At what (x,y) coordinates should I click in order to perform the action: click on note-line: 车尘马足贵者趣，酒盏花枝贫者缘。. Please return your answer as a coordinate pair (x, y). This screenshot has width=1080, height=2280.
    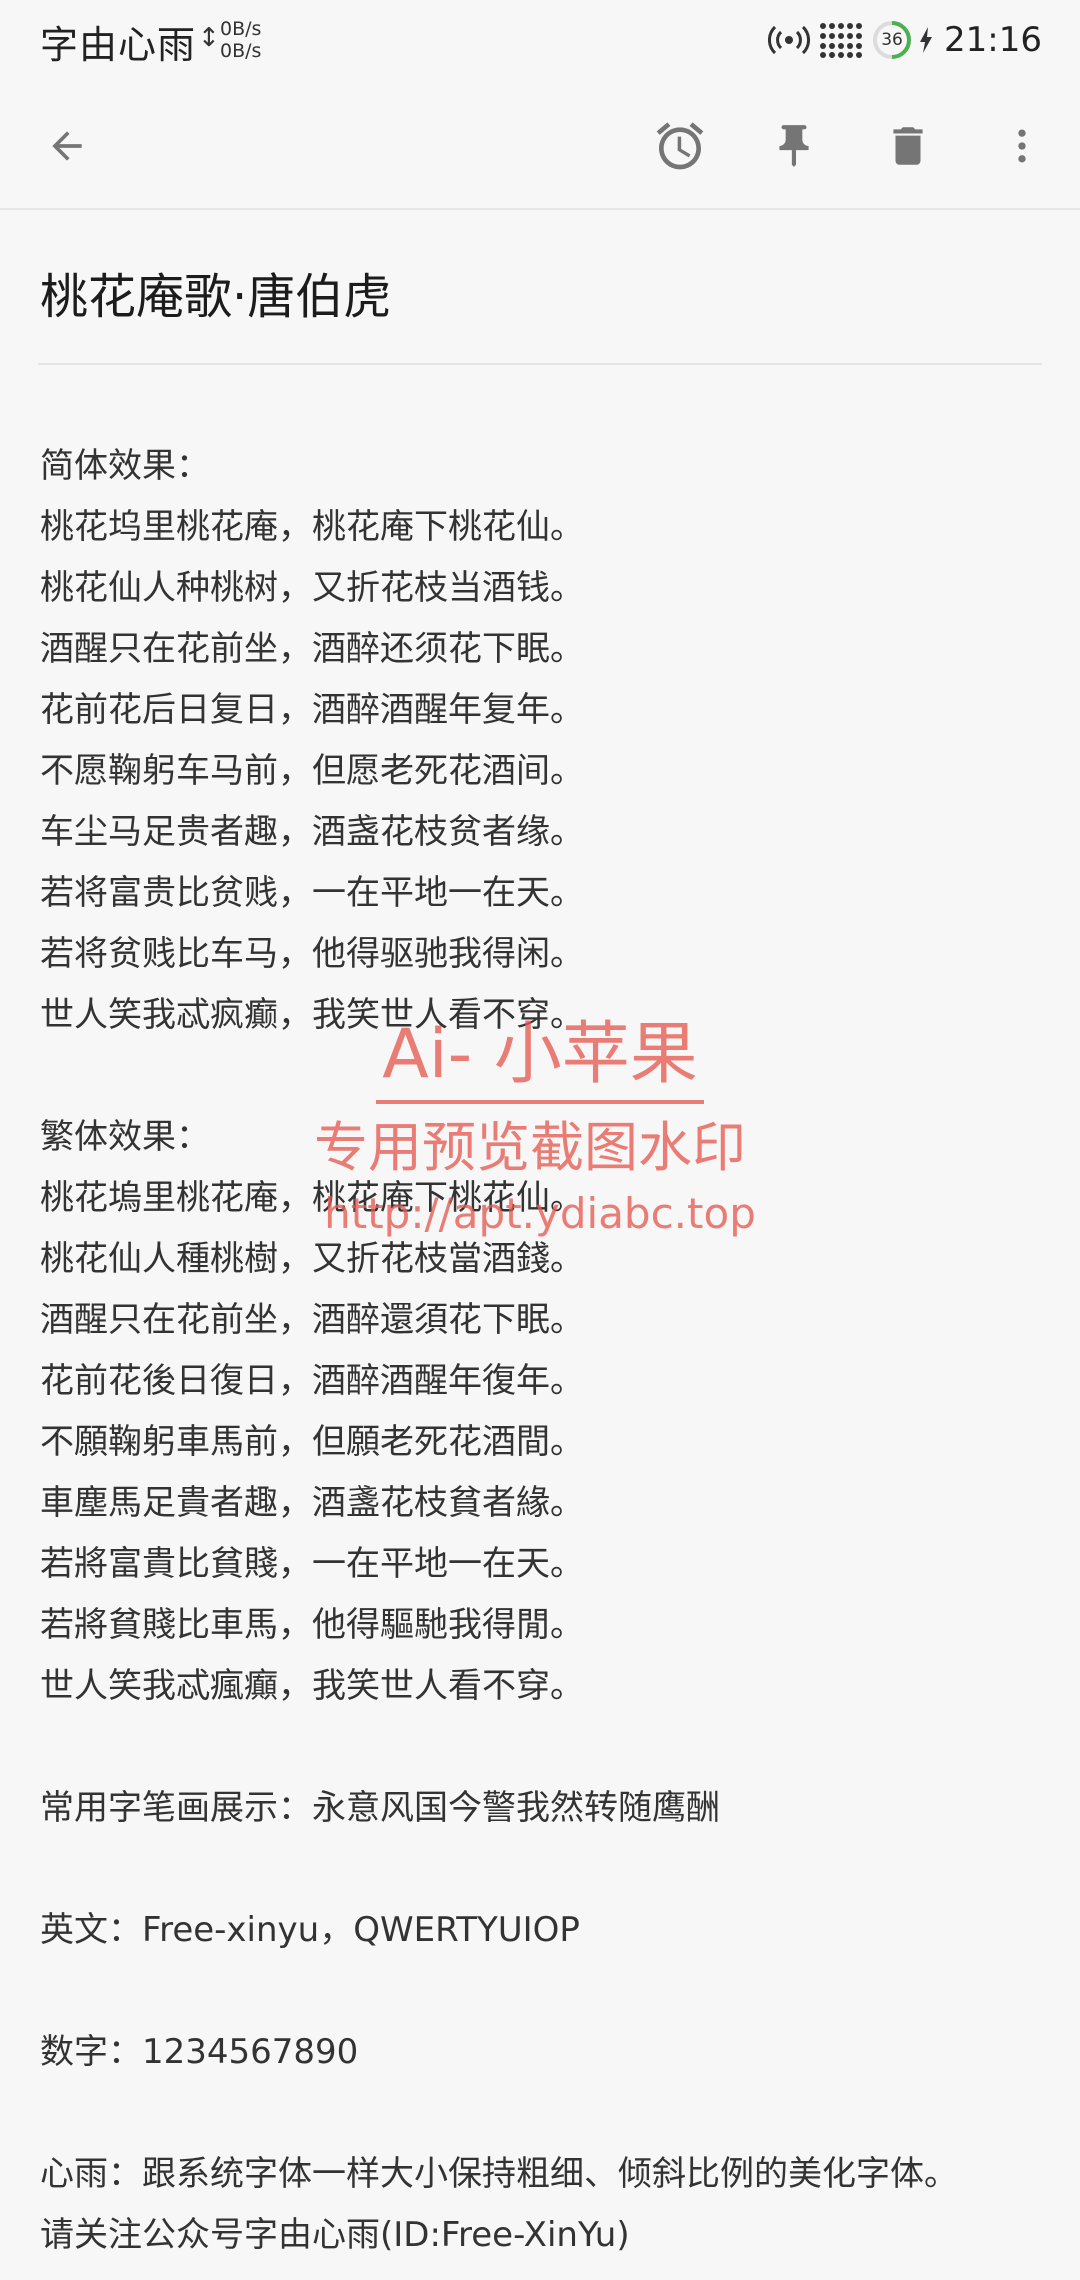
    Looking at the image, I should click on (312, 832).